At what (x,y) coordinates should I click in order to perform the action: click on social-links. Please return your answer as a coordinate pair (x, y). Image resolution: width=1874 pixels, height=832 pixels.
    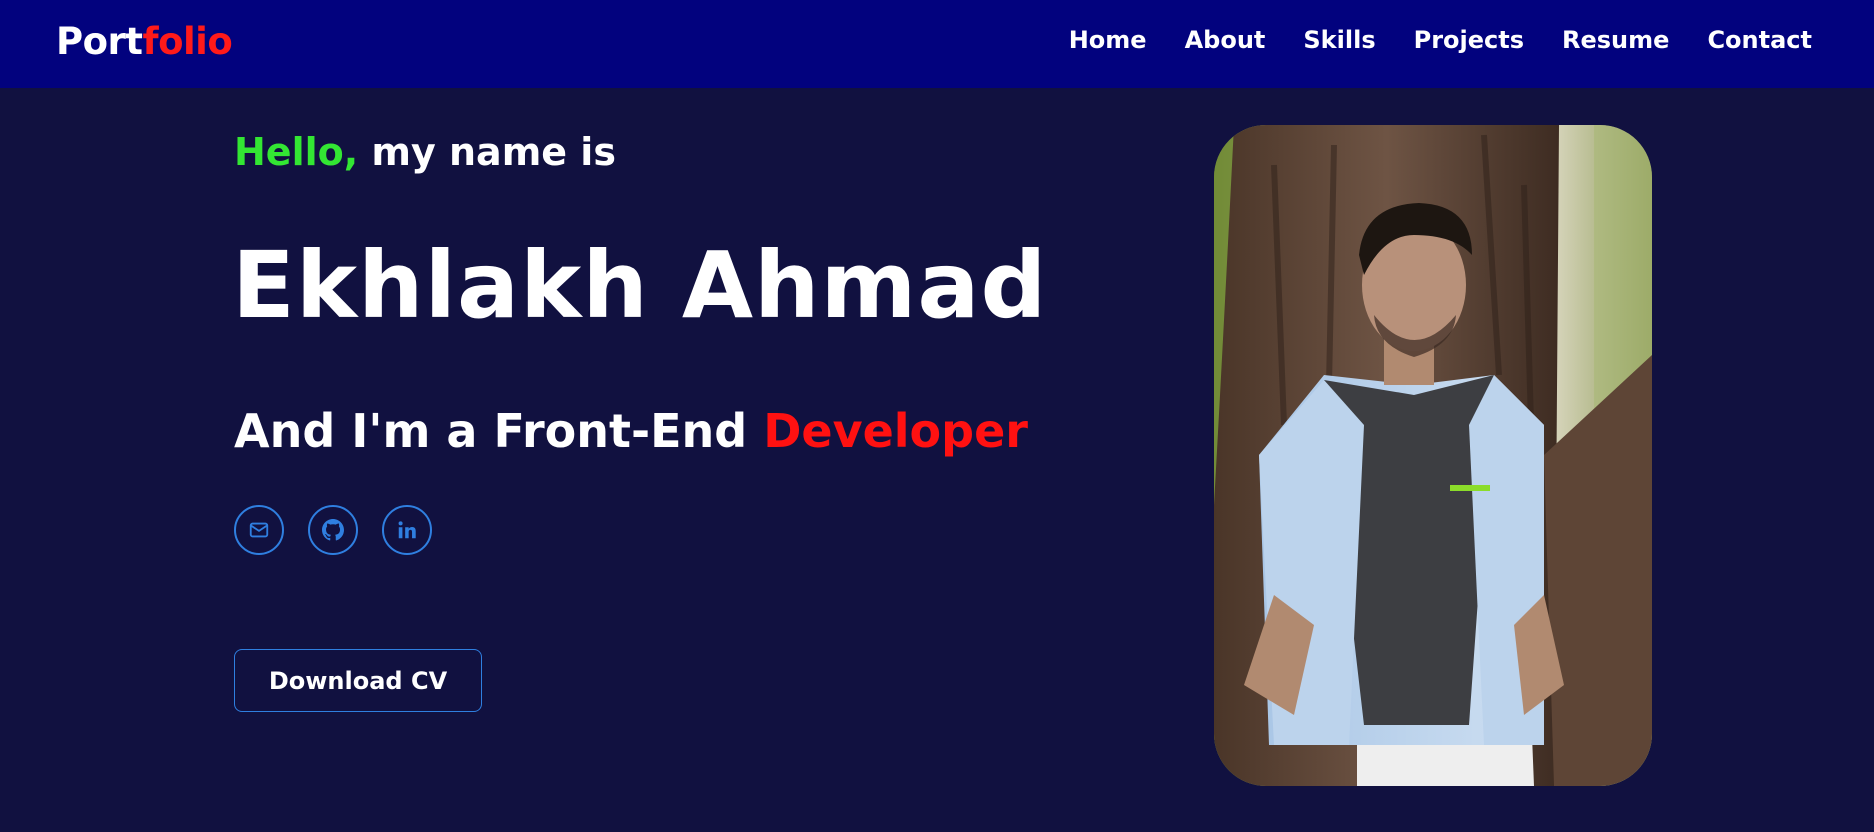
    Looking at the image, I should click on (333, 530).